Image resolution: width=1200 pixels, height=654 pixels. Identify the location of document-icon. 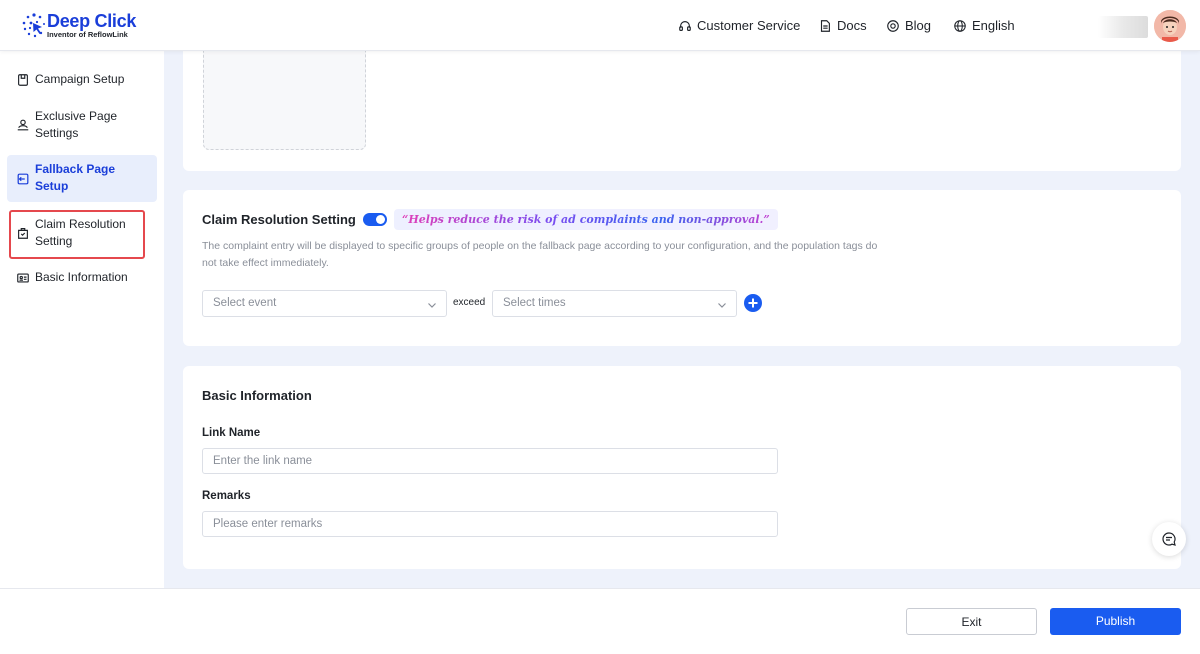
(825, 25).